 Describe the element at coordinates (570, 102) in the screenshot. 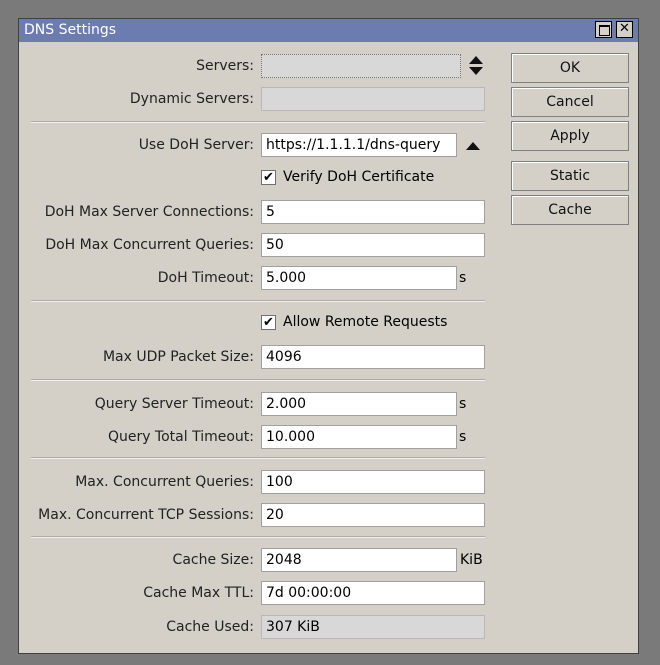

I see `cancel-button: Cancel` at that location.